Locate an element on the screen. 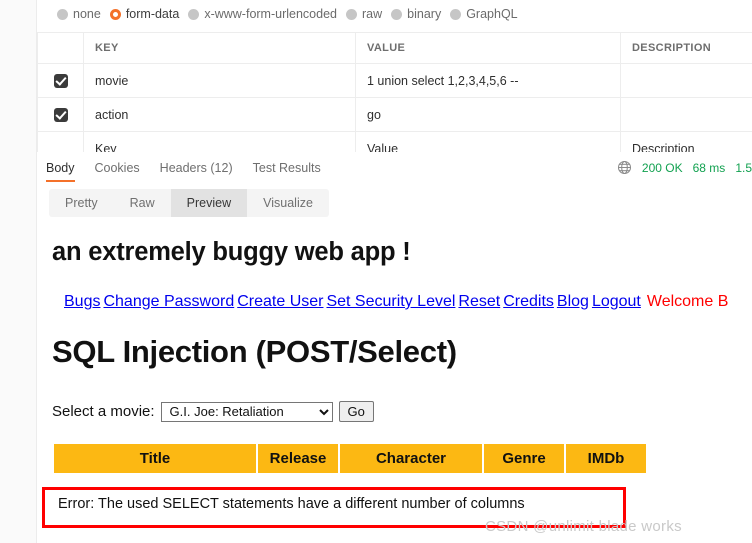  go-button: Go is located at coordinates (356, 411).